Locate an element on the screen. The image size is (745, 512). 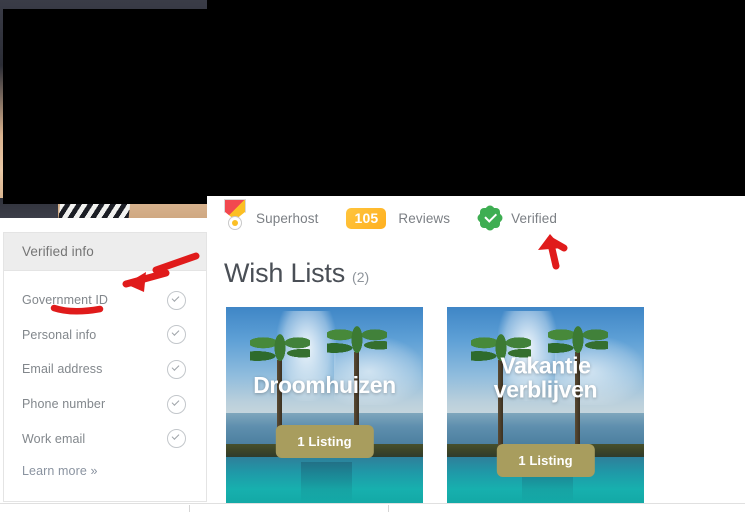
verified-item-work-email: Work email is located at coordinates (106, 438).